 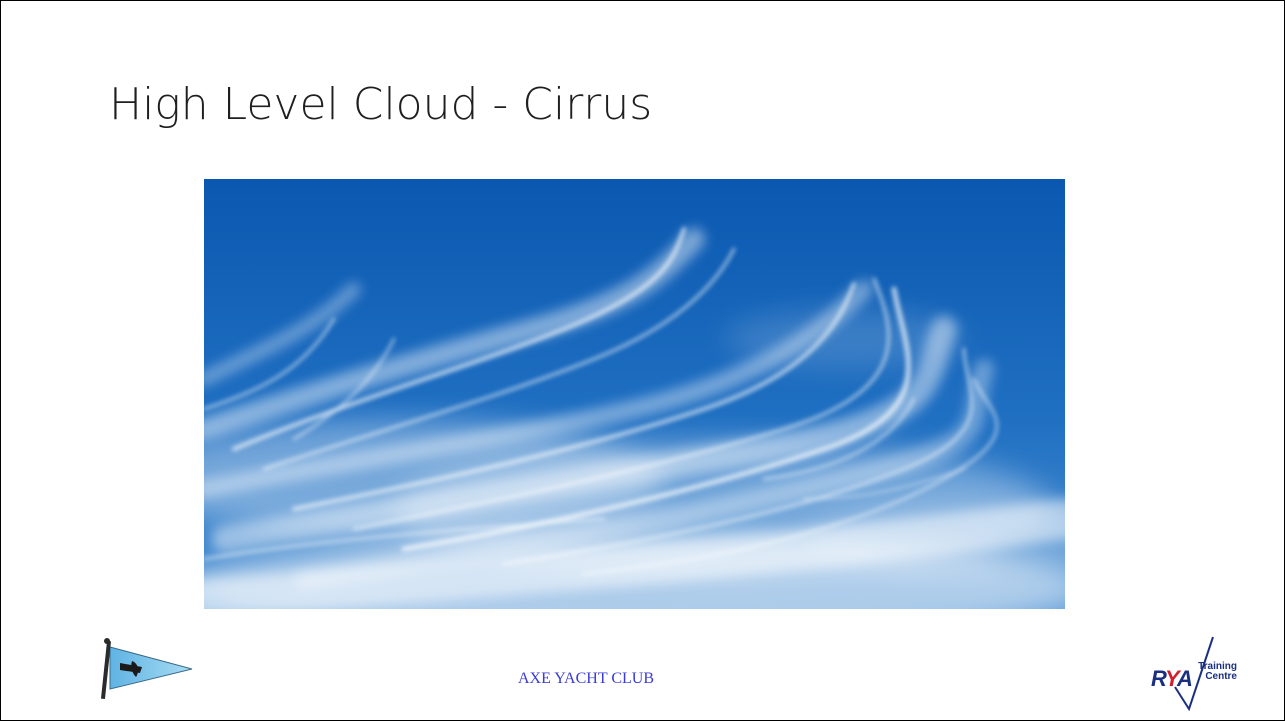 What do you see at coordinates (146, 669) in the screenshot?
I see `axe-yacht-club-burgee-logo` at bounding box center [146, 669].